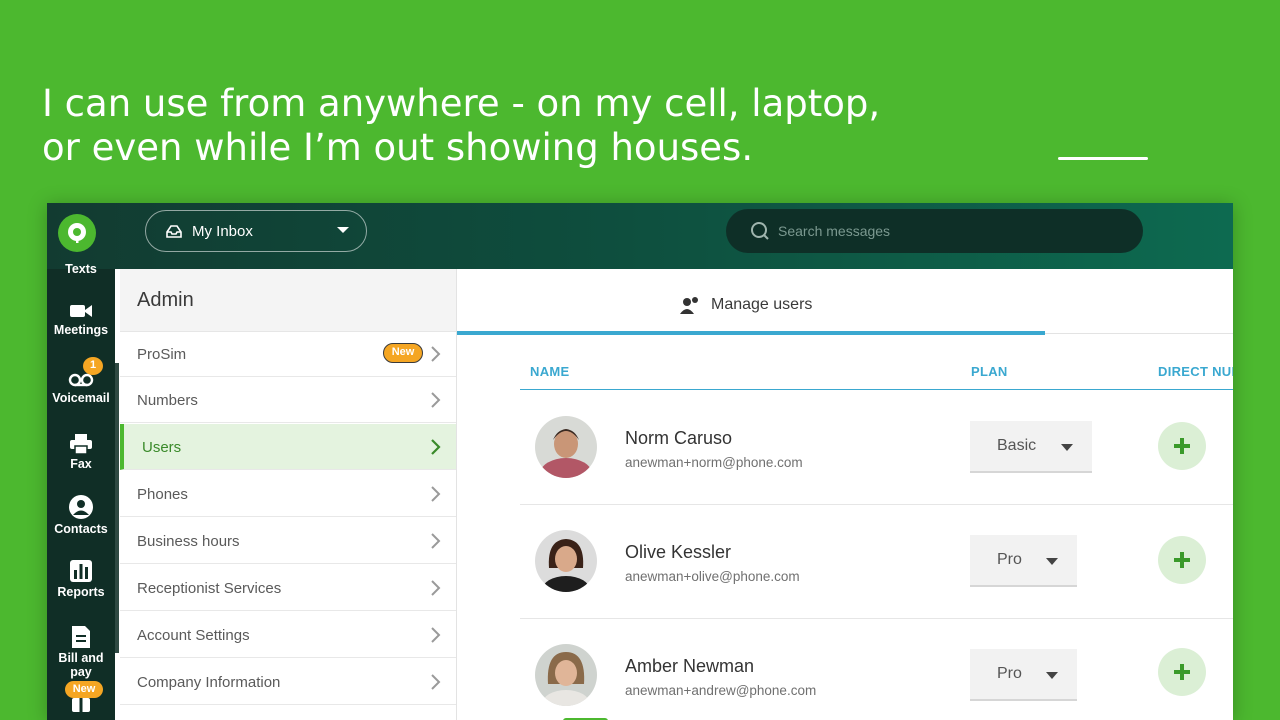  What do you see at coordinates (81, 592) in the screenshot?
I see `nav-item-label: Reports` at bounding box center [81, 592].